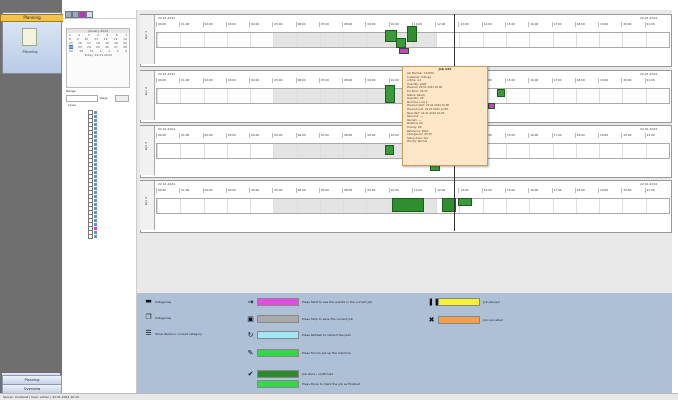 The width and height of the screenshot is (678, 400). I want to click on document-icon, so click(29, 37).